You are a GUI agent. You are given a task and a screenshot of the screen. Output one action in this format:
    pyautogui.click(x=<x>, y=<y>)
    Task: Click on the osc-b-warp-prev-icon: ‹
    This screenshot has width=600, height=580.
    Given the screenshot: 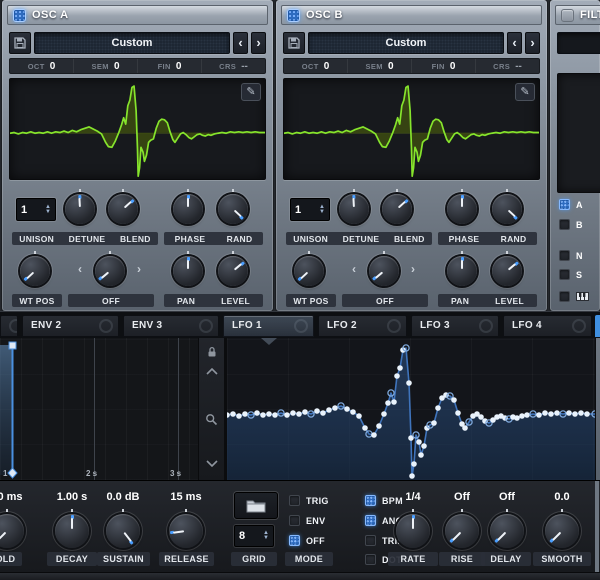 What is the action you would take?
    pyautogui.click(x=354, y=269)
    